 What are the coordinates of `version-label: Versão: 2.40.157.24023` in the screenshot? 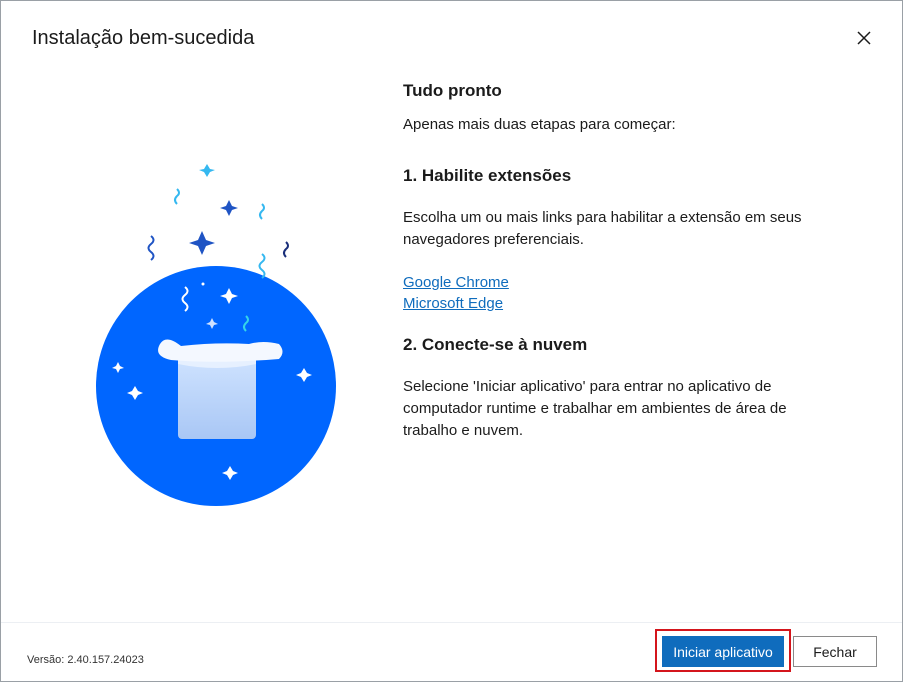 It's located at (85, 660).